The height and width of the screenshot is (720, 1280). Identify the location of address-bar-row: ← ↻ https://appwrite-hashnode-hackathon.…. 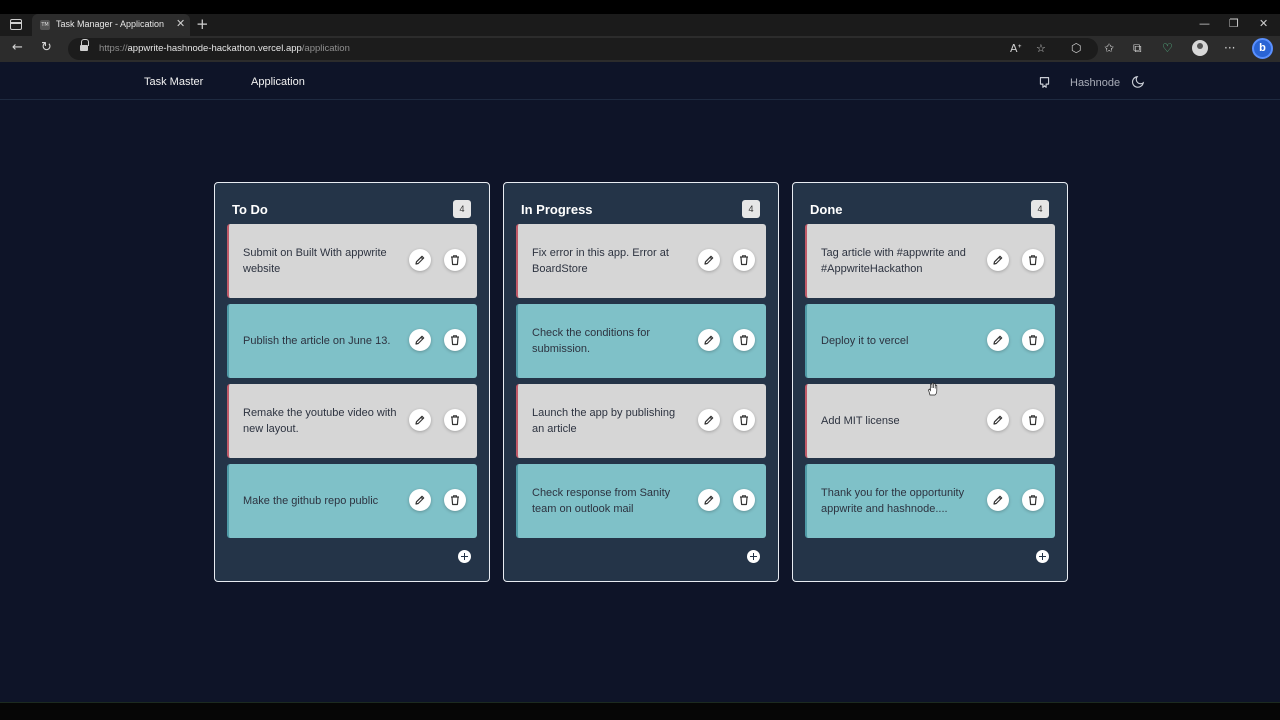
(640, 49).